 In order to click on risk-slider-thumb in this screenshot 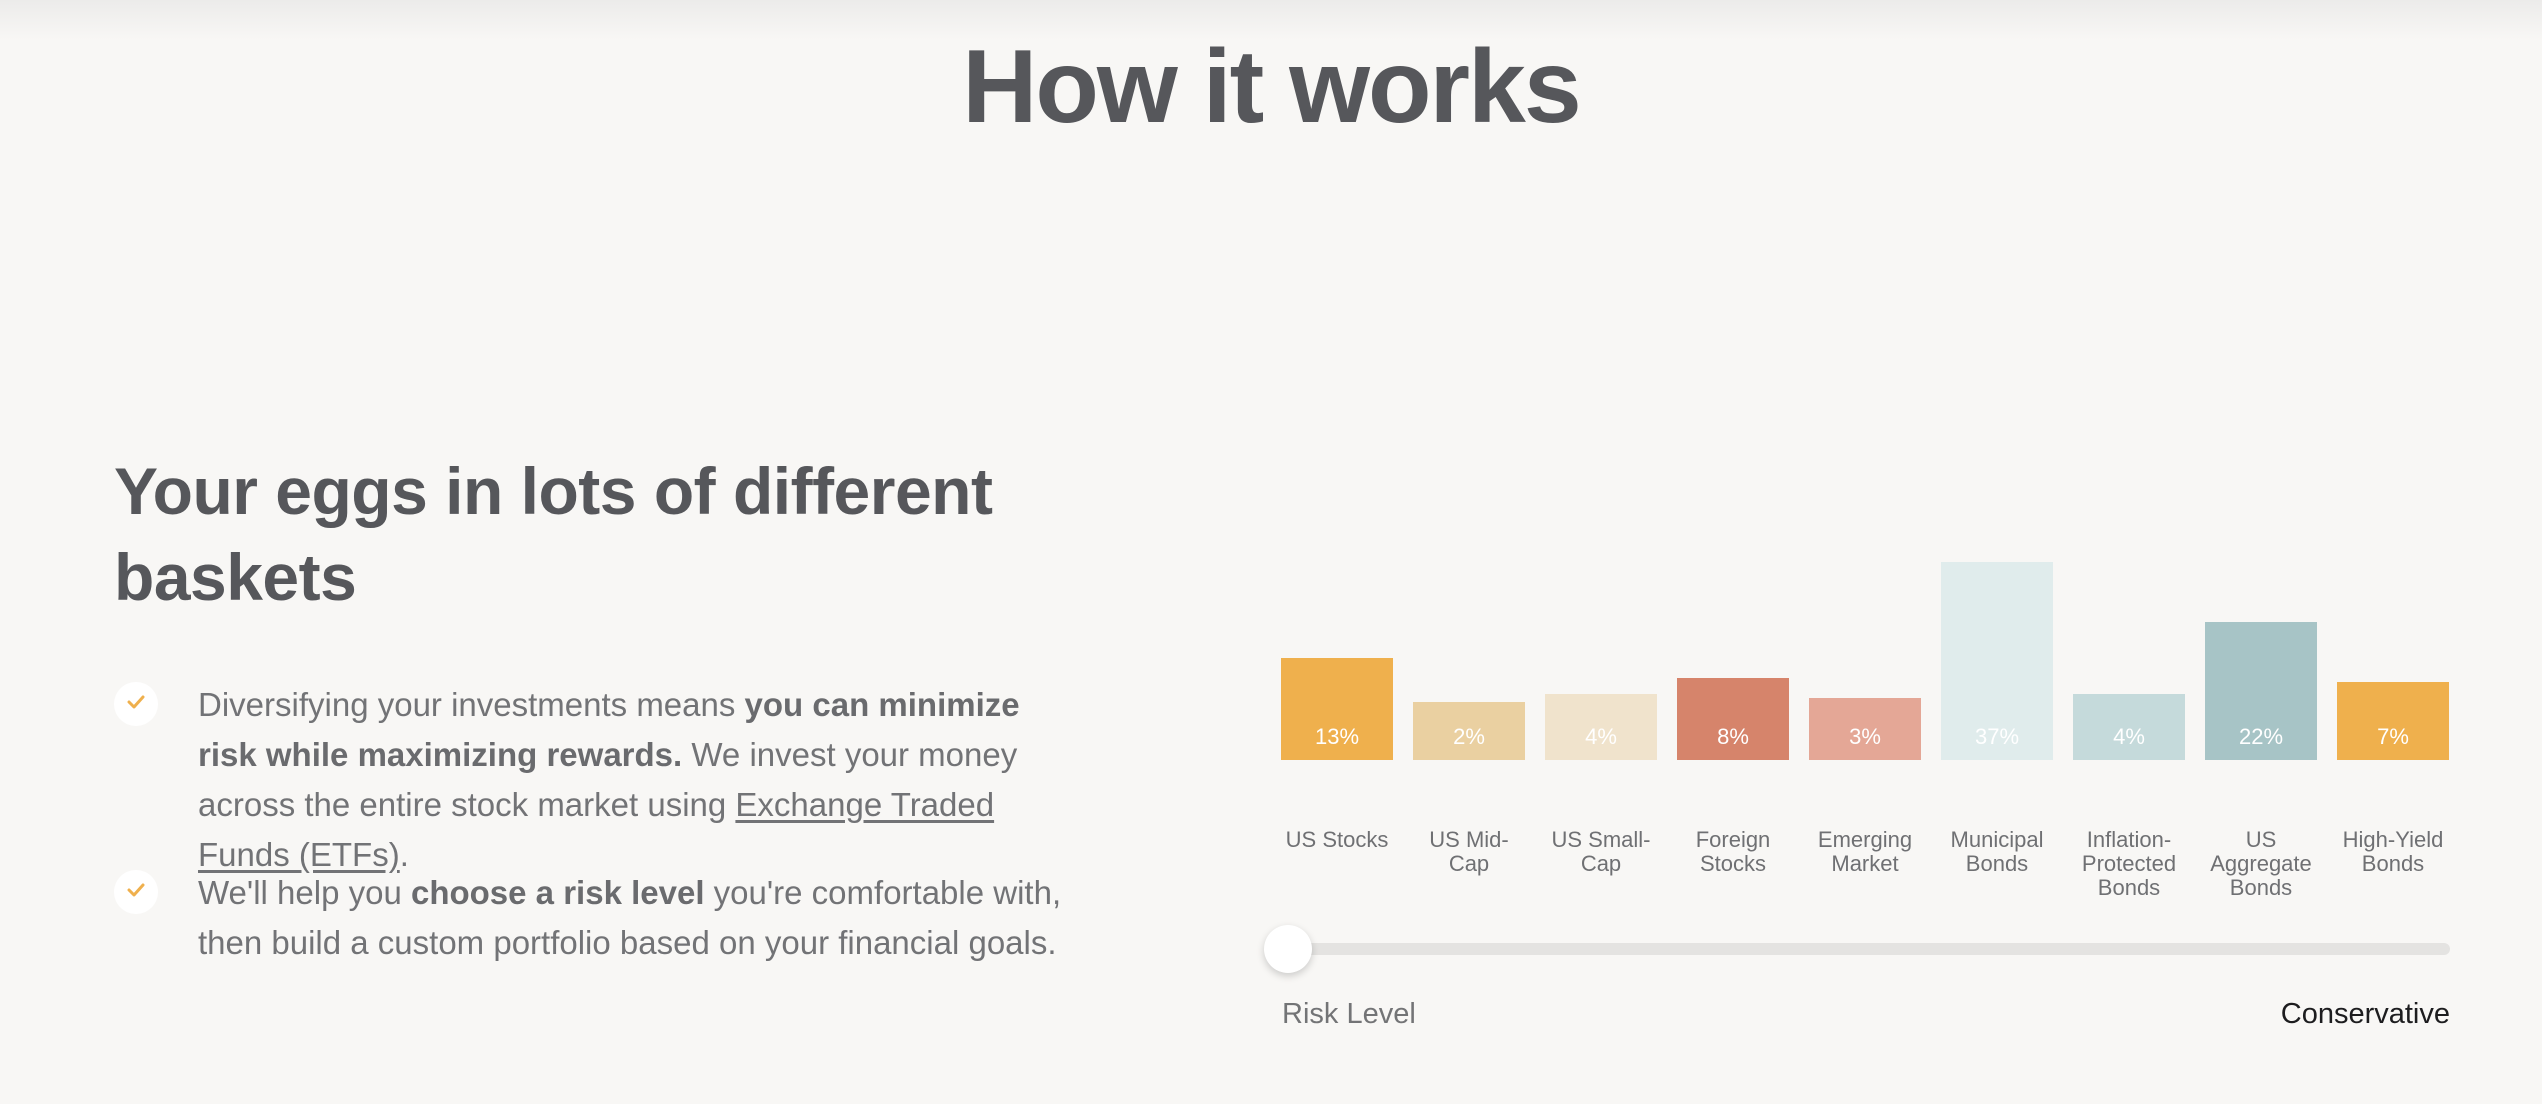, I will do `click(1288, 949)`.